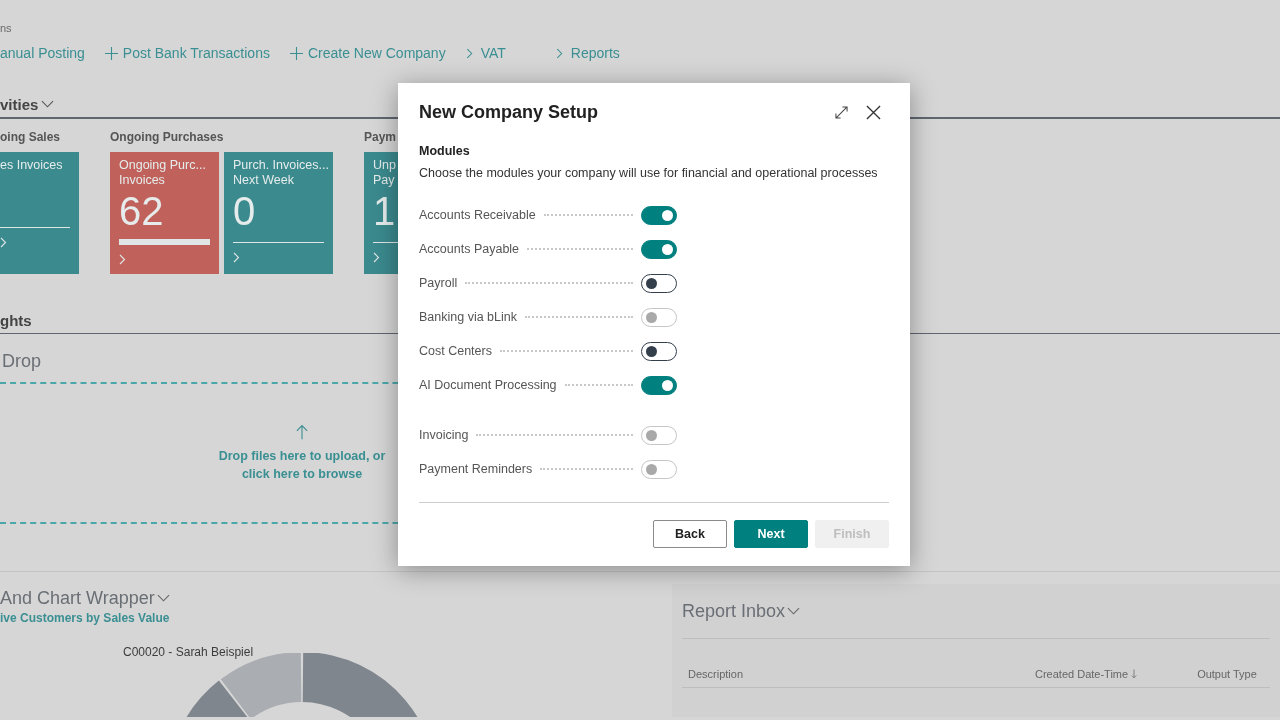 Image resolution: width=1280 pixels, height=720 pixels. I want to click on module-label: Payment Reminders, so click(476, 469).